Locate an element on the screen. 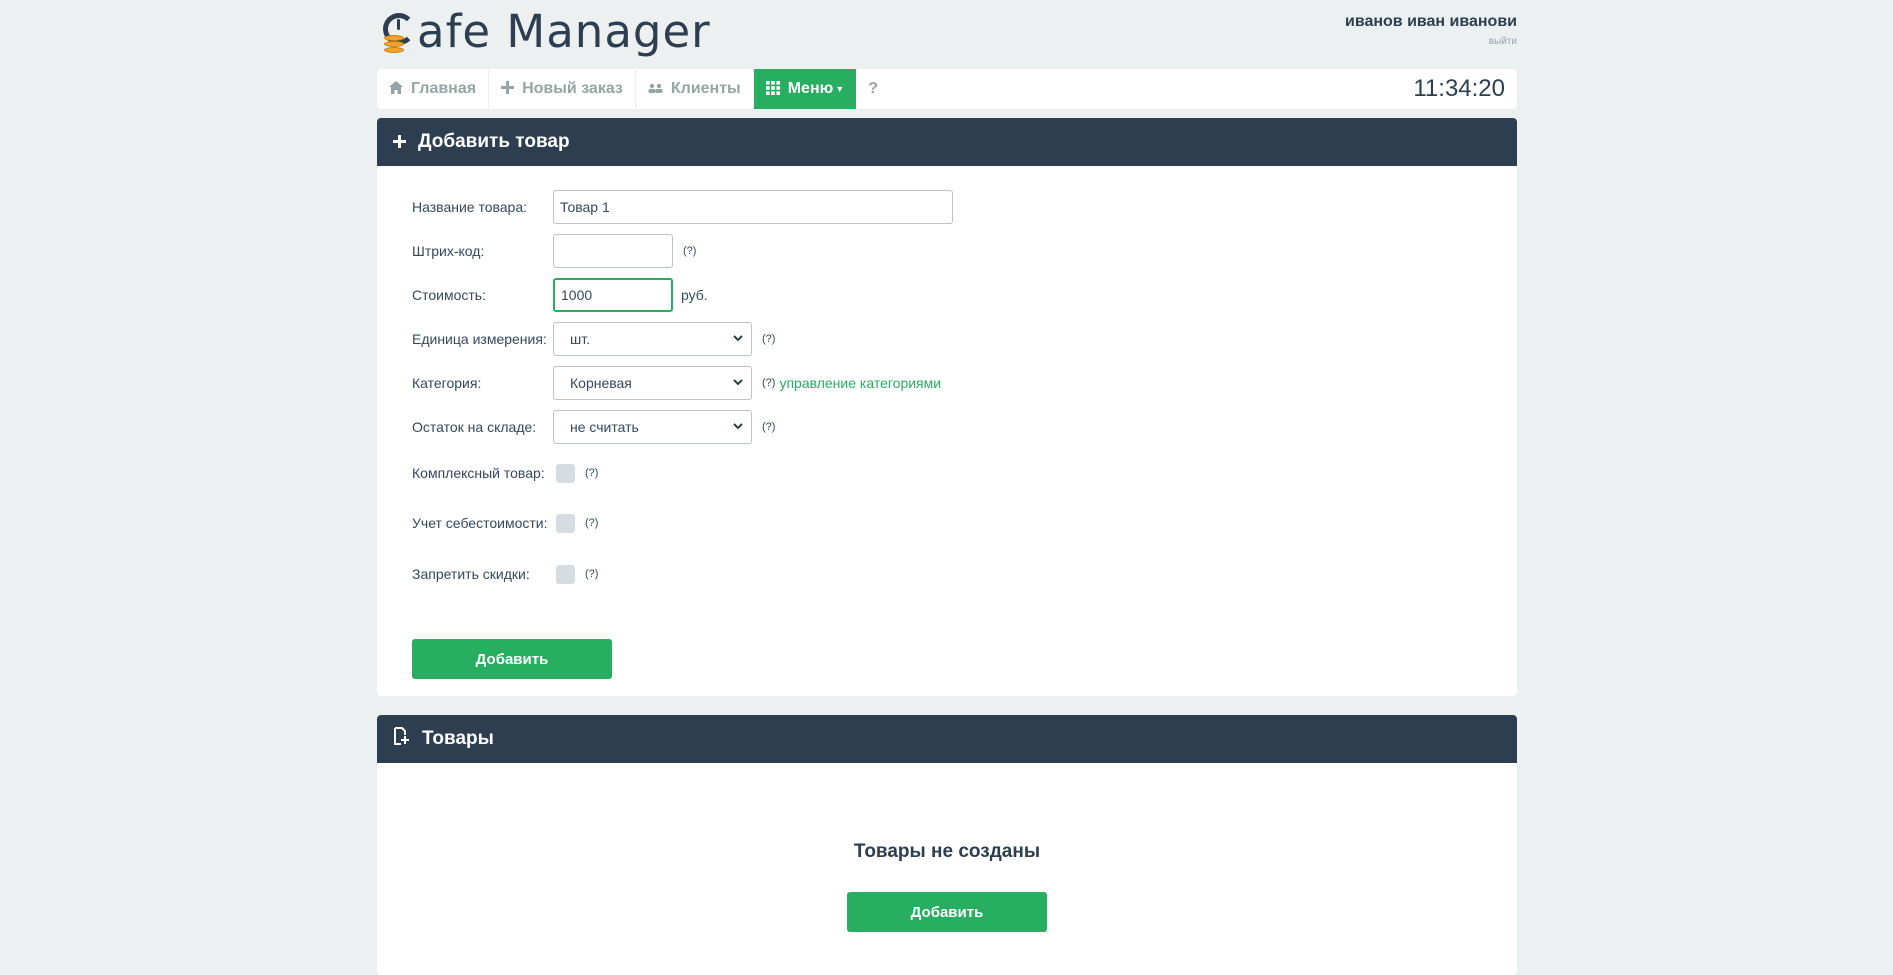 The height and width of the screenshot is (975, 1893). add-product-header: Добавить товар is located at coordinates (947, 142).